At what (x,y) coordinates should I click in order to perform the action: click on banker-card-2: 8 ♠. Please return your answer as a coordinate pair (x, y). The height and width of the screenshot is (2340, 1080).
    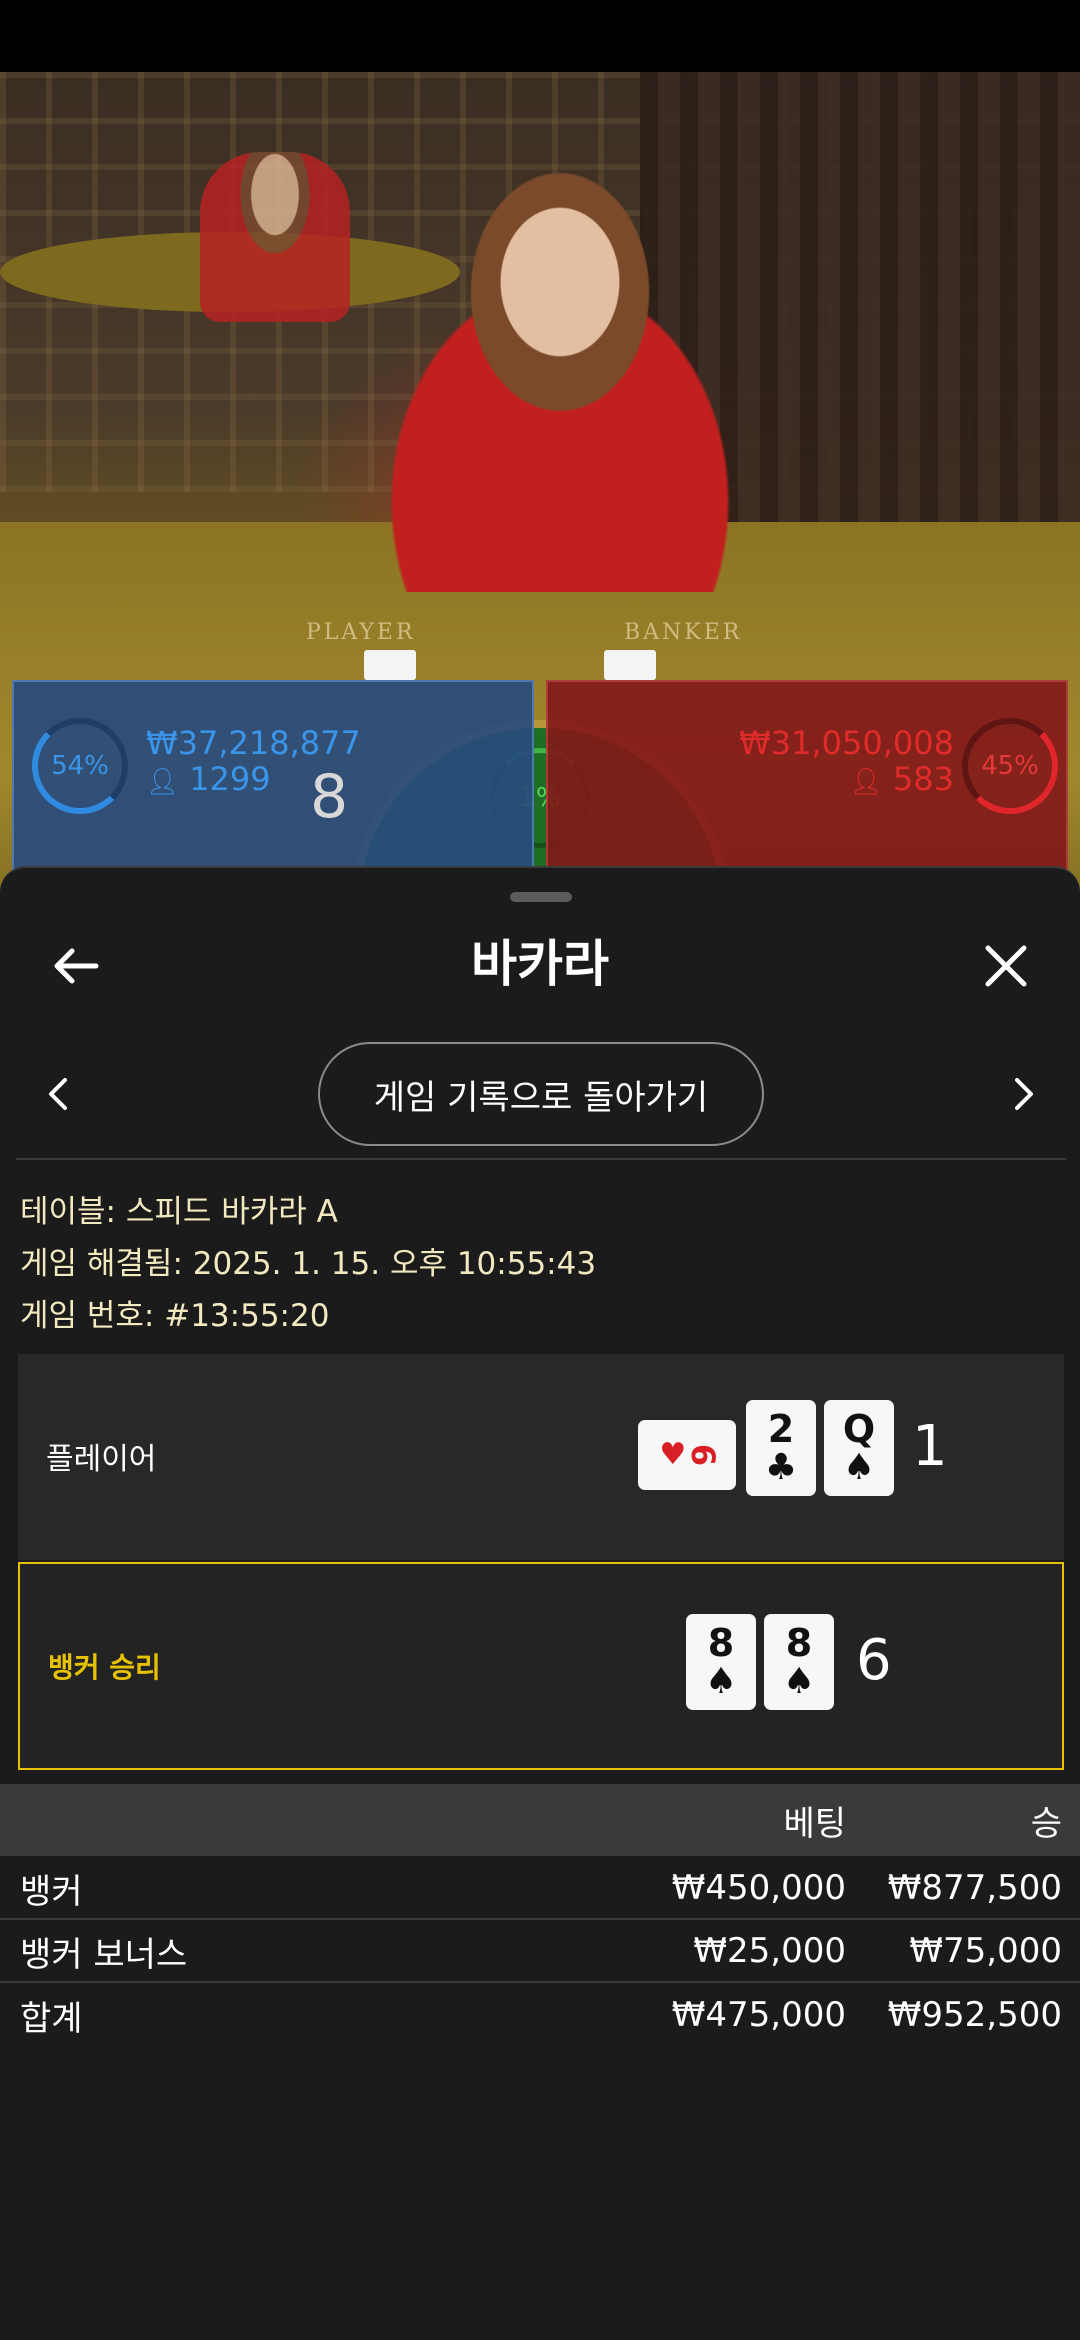
    Looking at the image, I should click on (799, 1662).